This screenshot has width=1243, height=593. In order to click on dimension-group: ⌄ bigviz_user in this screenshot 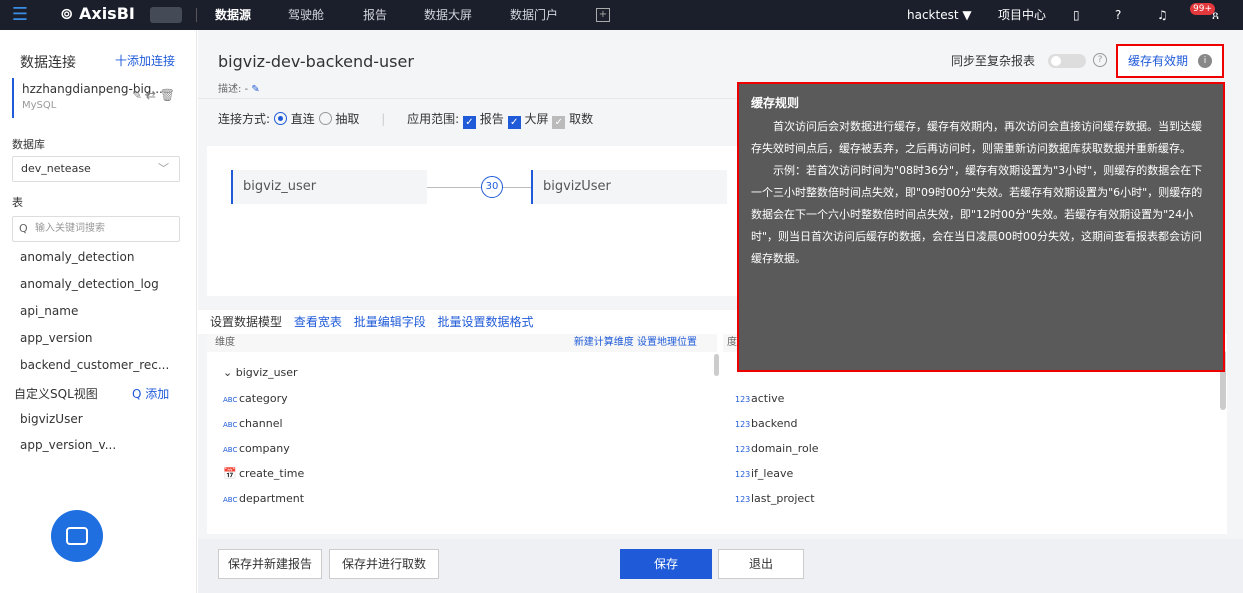, I will do `click(260, 372)`.